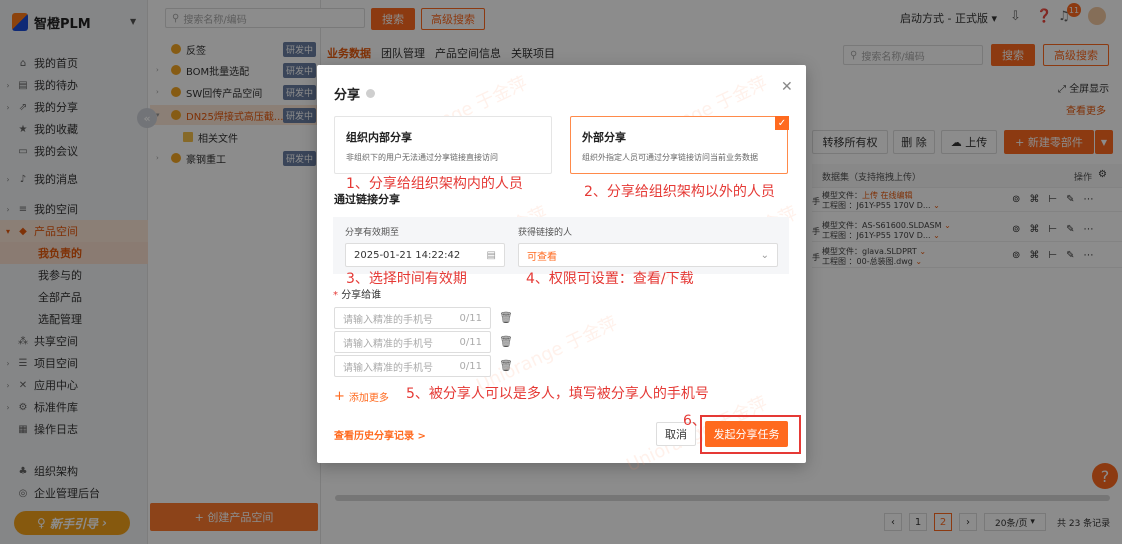 This screenshot has width=1122, height=544. I want to click on internal-share-card: 组织内部分享 非组织下的用户无法通过分享链接直接访问, so click(443, 145).